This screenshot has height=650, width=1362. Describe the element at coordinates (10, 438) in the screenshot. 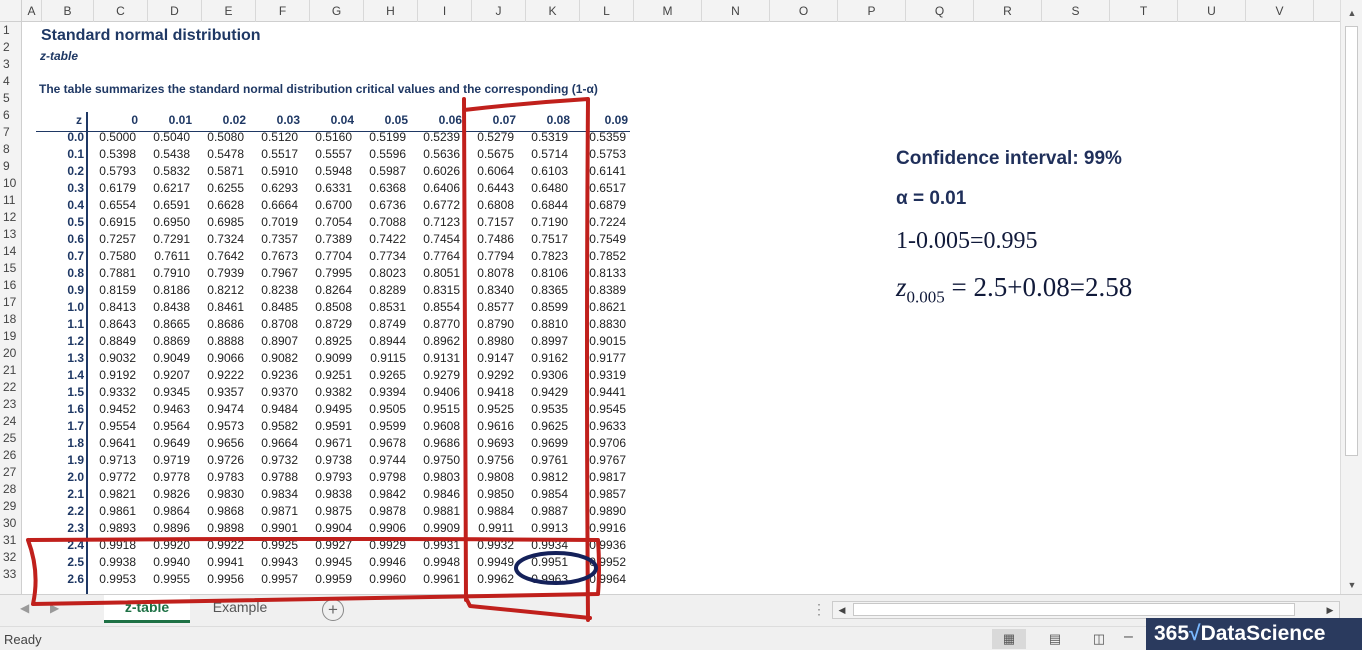

I see `row-header: 25` at that location.